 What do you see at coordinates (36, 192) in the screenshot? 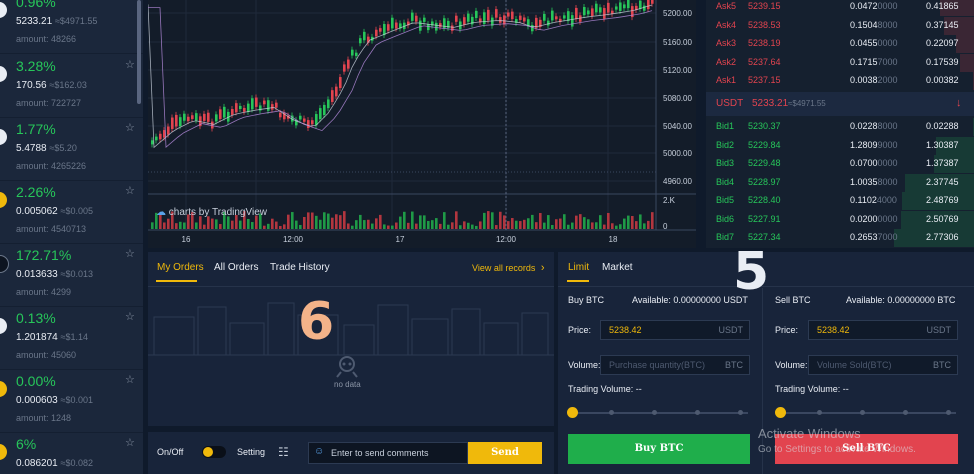
I see `market-change: 2.26%` at bounding box center [36, 192].